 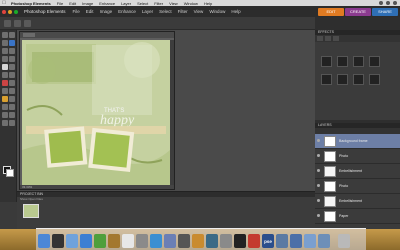 What do you see at coordinates (10, 173) in the screenshot?
I see `background-color-swatch` at bounding box center [10, 173].